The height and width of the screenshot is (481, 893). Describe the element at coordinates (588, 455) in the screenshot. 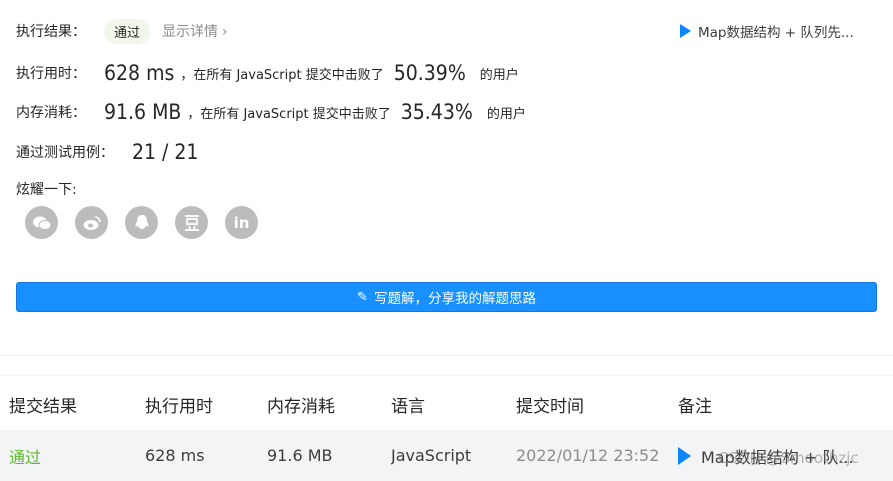

I see `row-submit-time: 2022/01/12 23:52` at that location.